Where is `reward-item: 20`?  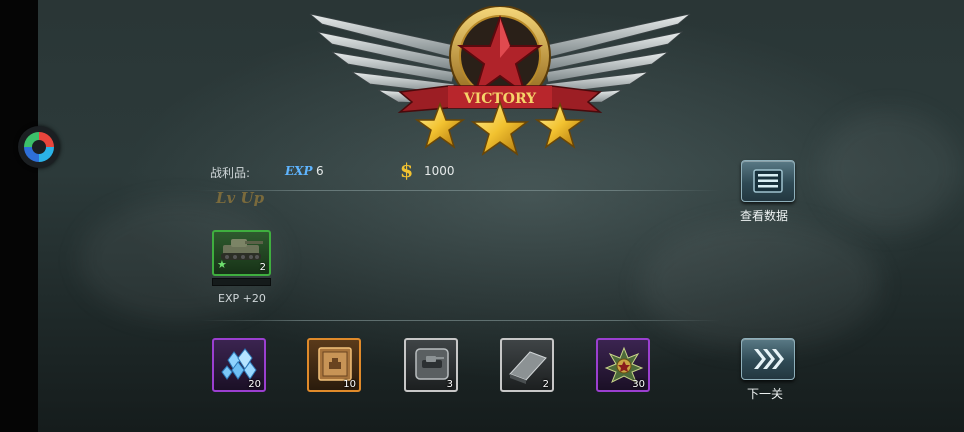
reward-item: 20 is located at coordinates (239, 365).